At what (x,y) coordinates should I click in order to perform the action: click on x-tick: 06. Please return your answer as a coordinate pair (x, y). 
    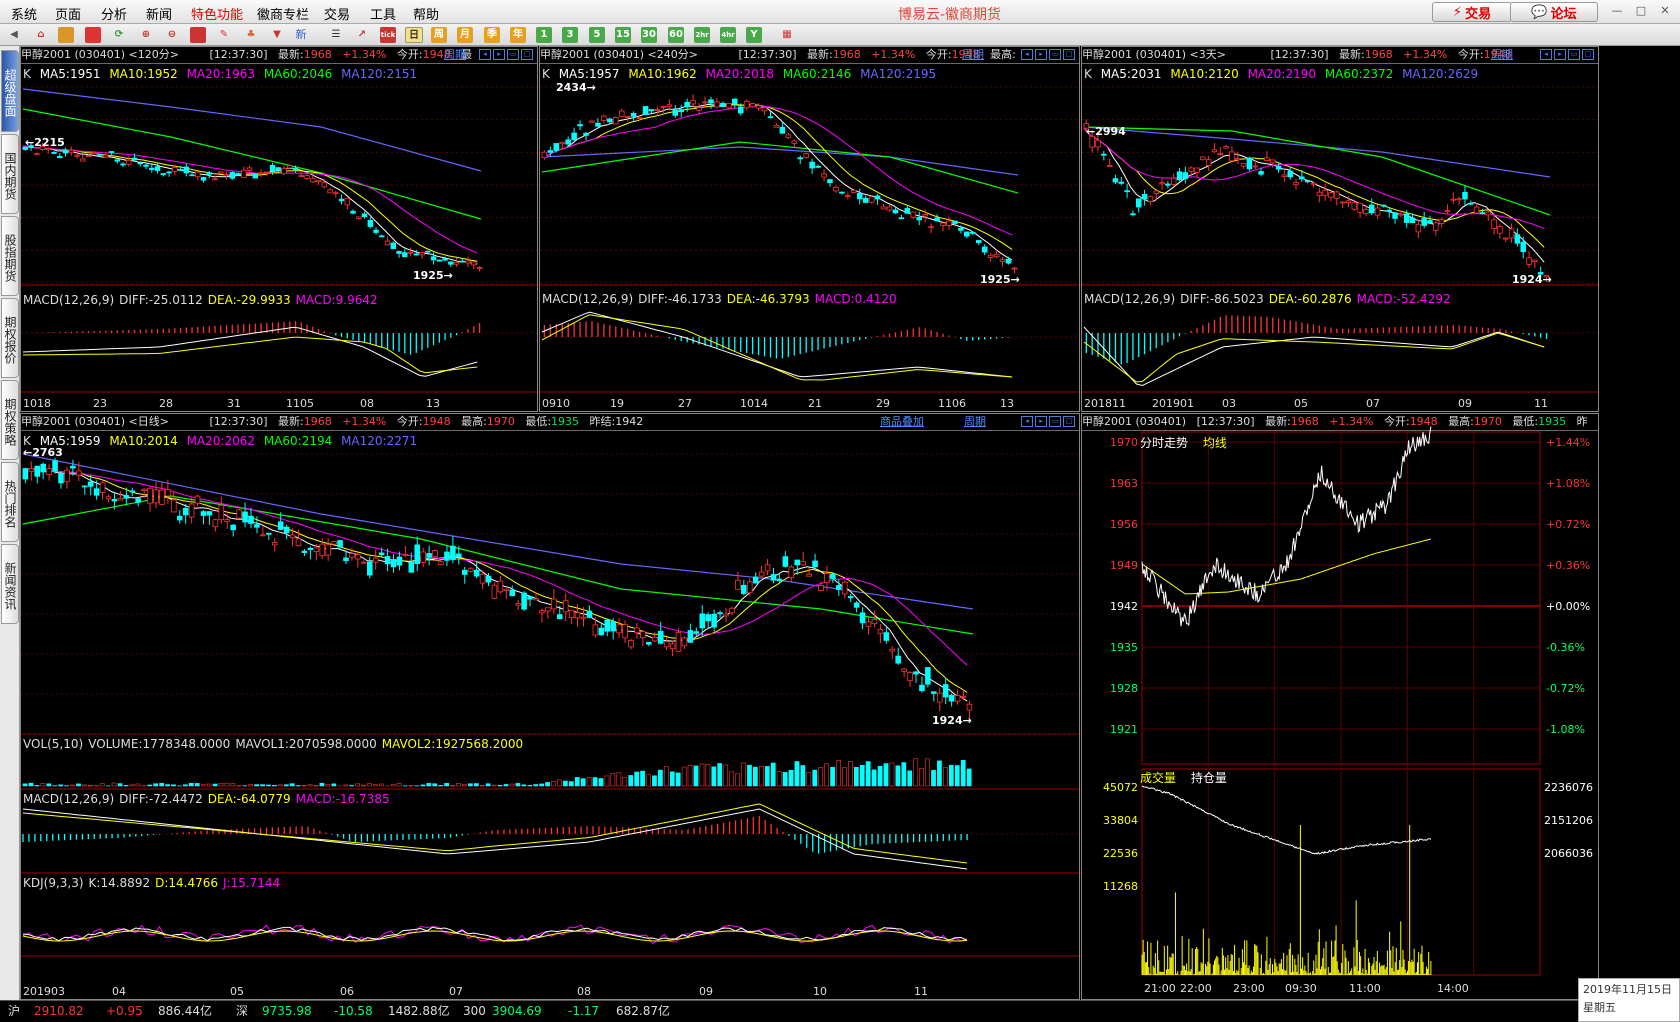
    Looking at the image, I should click on (347, 991).